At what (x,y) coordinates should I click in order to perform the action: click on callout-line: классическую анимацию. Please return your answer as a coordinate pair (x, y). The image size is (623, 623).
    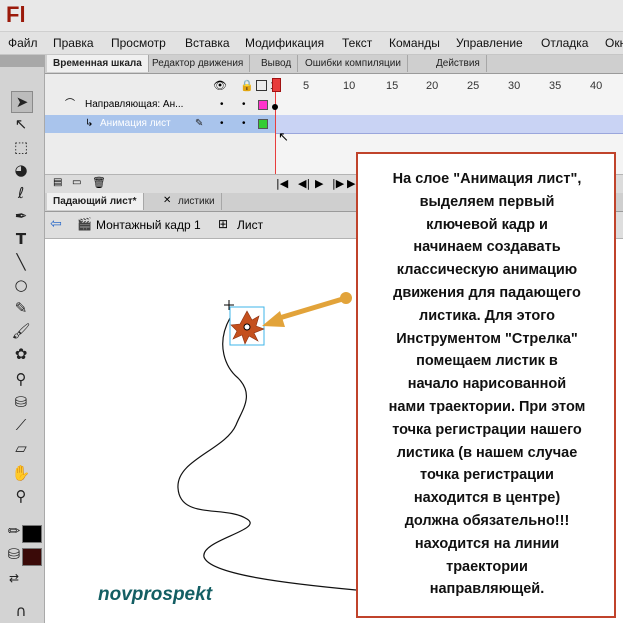
    Looking at the image, I should click on (487, 270).